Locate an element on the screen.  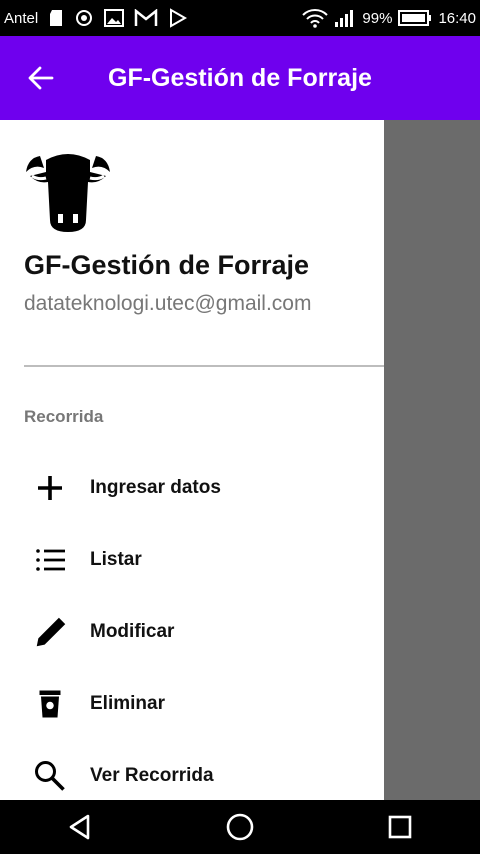
play-store-icon is located at coordinates (178, 18).